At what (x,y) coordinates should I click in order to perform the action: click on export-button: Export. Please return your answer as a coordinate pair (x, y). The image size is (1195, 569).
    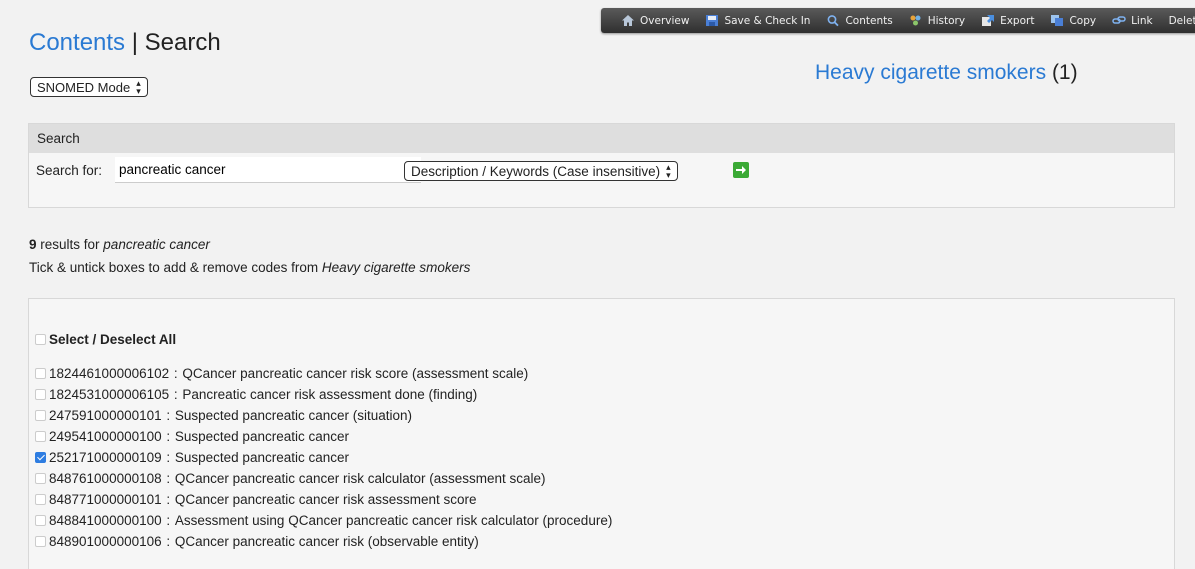
    Looking at the image, I should click on (1007, 20).